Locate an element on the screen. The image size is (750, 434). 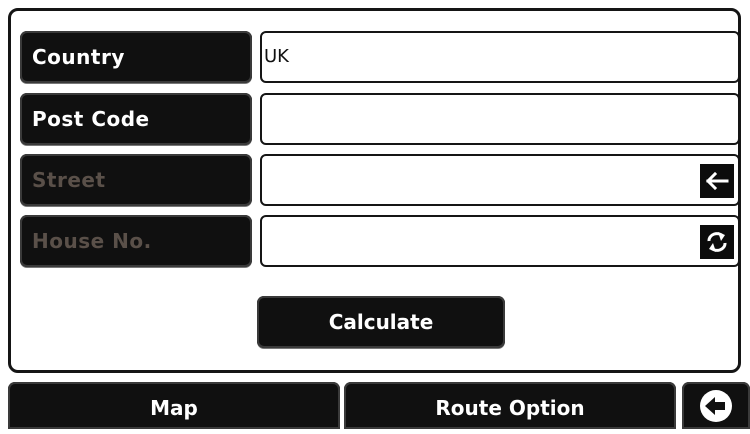
back-arrow-icon is located at coordinates (716, 405).